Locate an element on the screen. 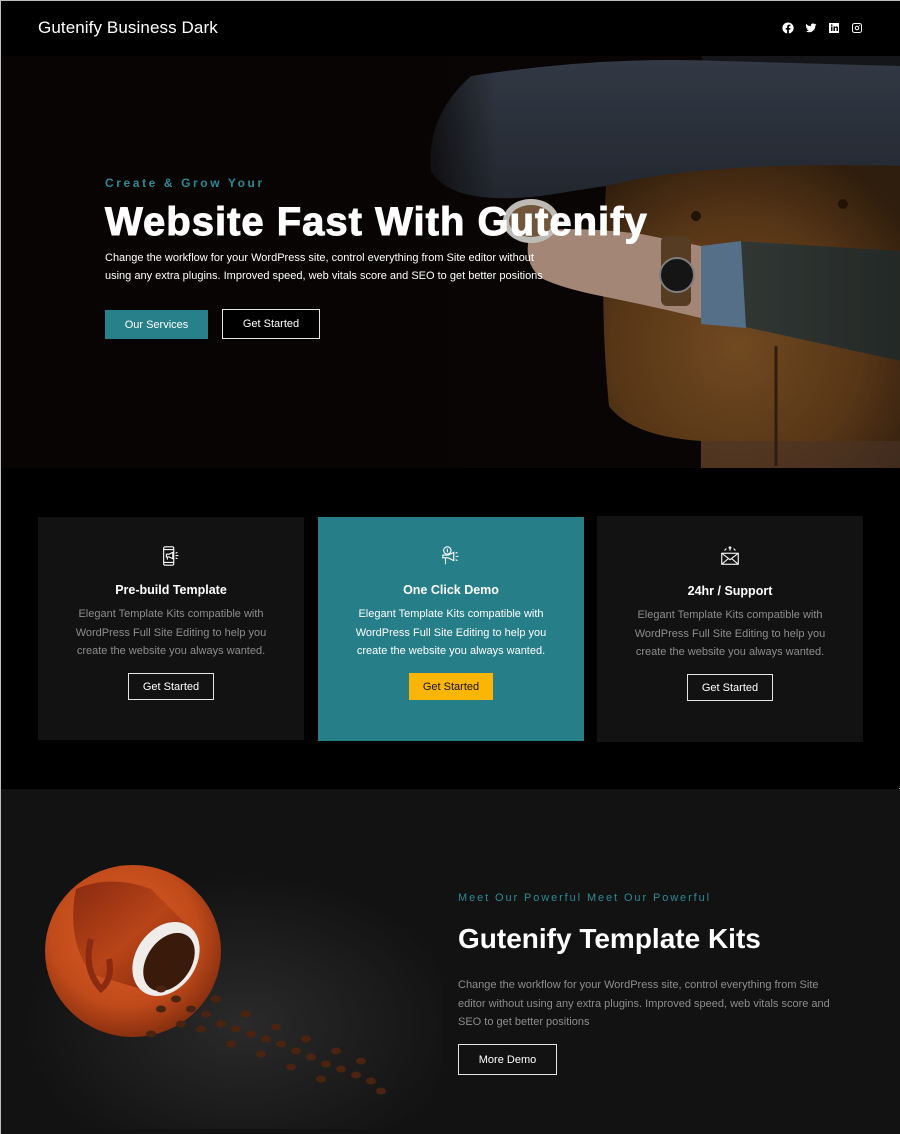  twitter-icon is located at coordinates (811, 28).